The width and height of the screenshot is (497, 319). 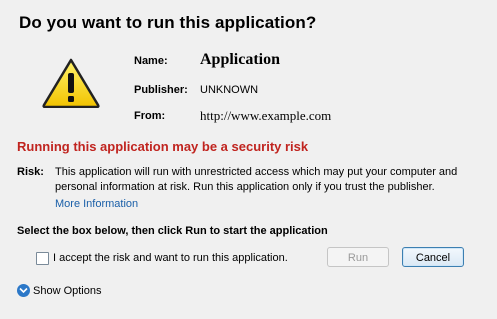 I want to click on from-label: From:, so click(x=150, y=116).